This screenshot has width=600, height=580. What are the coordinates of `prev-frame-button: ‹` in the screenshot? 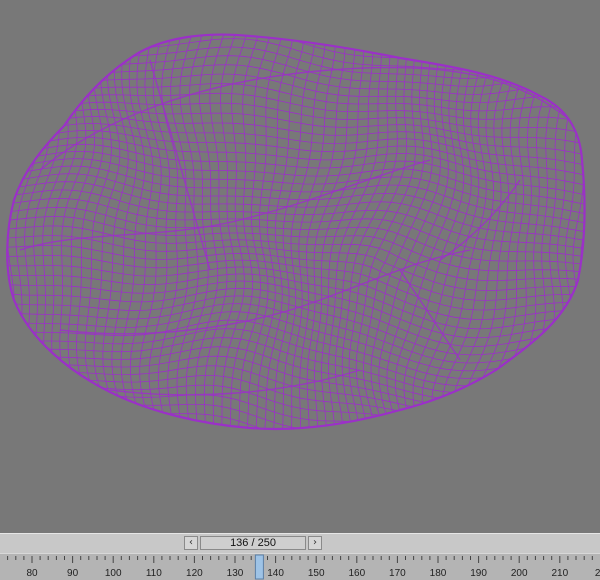 It's located at (191, 543).